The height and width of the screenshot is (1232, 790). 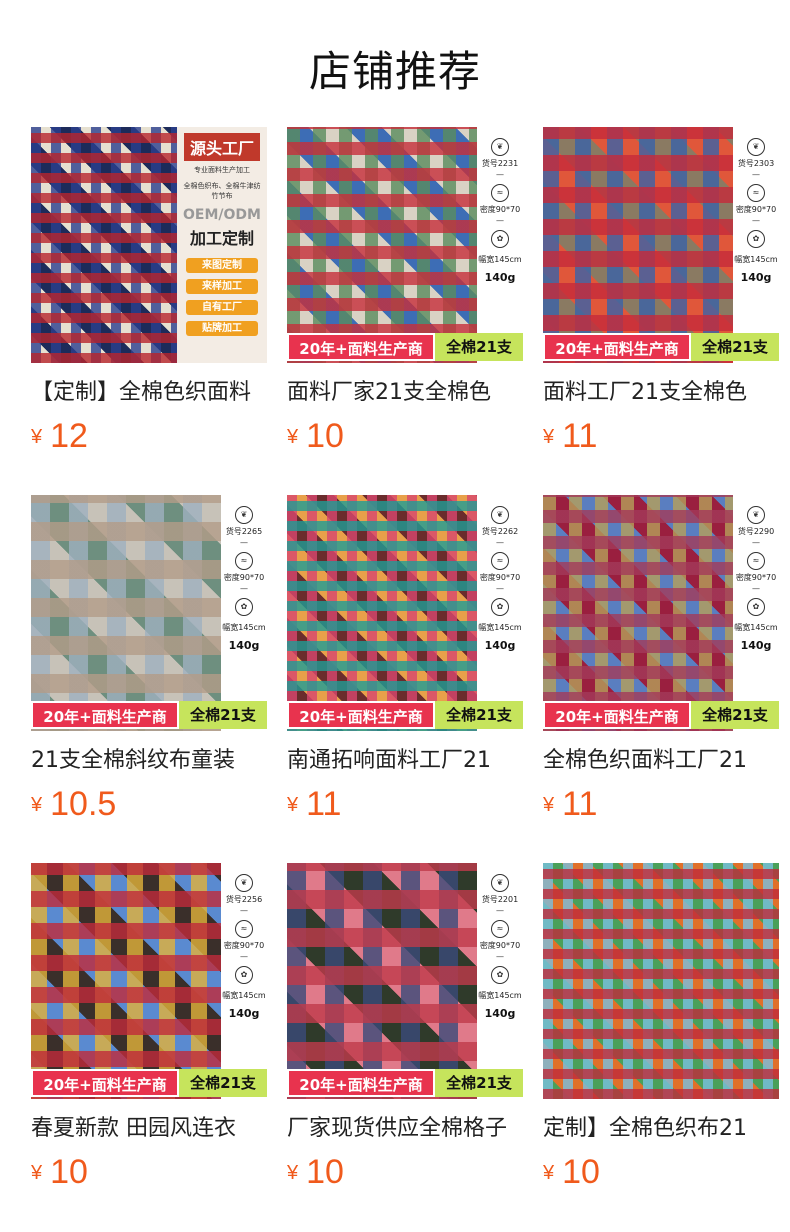 What do you see at coordinates (221, 147) in the screenshot?
I see `factory-title: 源头工厂` at bounding box center [221, 147].